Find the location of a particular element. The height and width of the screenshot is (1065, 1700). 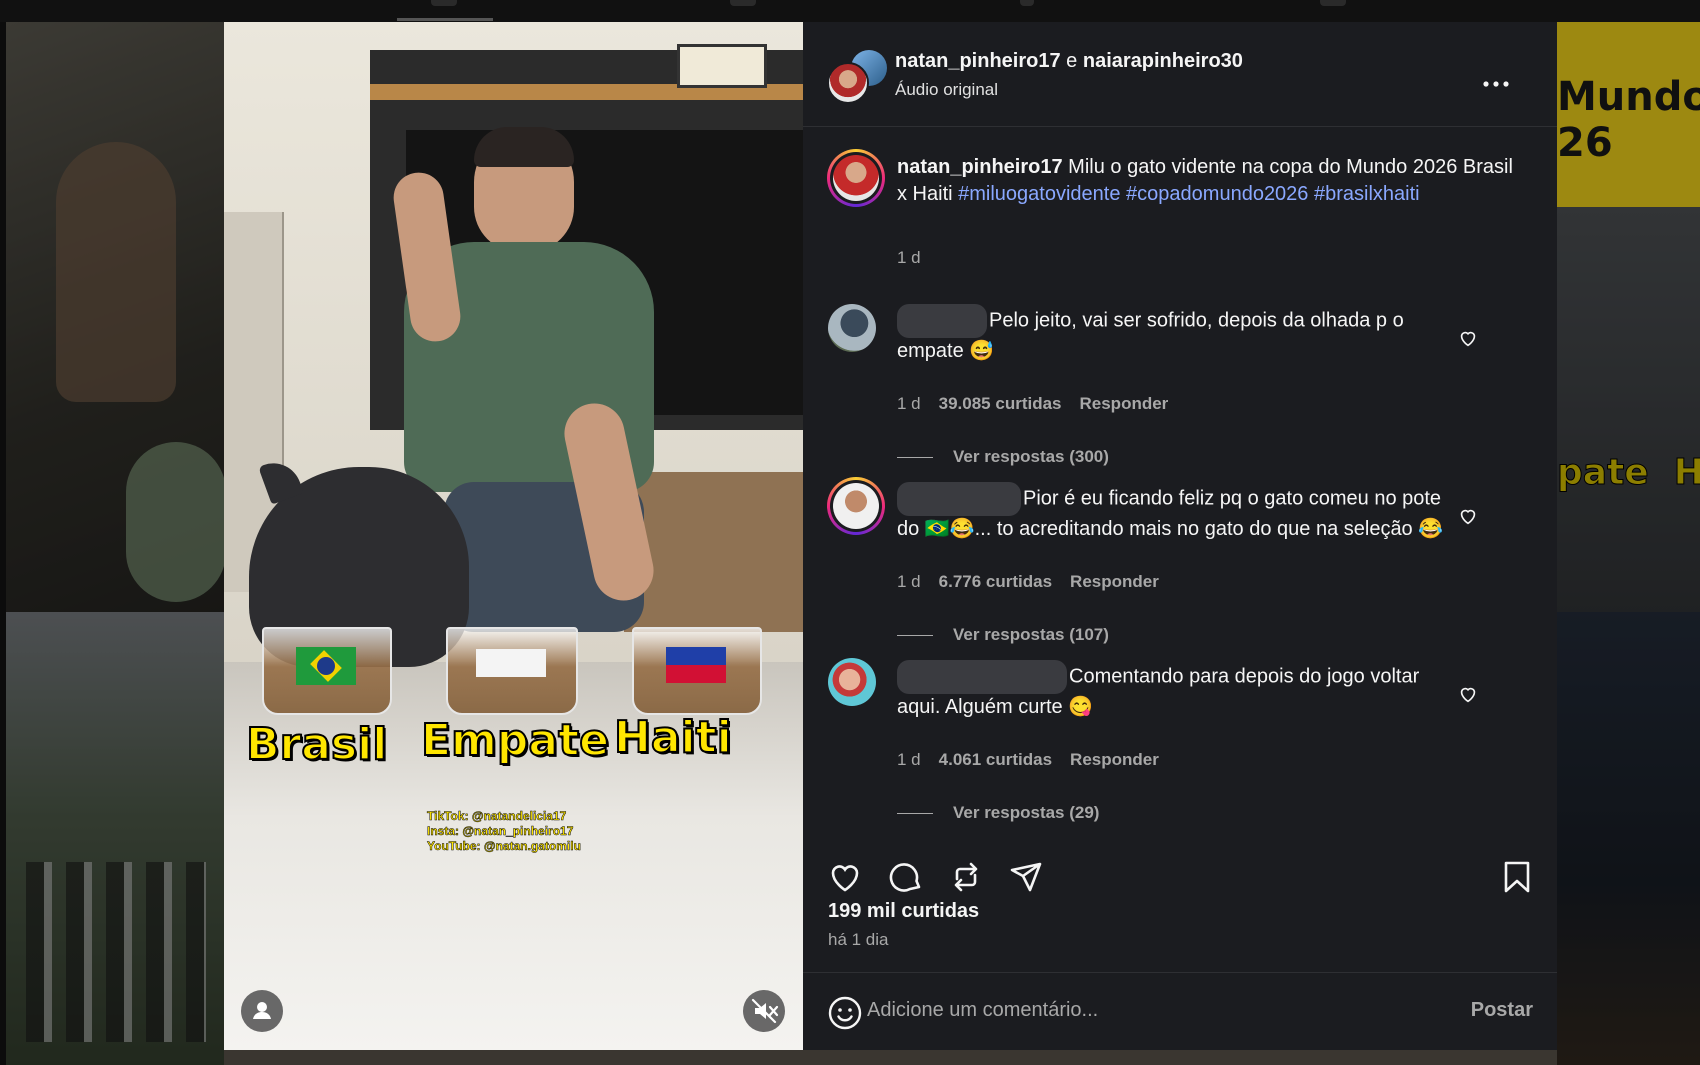

food-pot-empate is located at coordinates (512, 671).